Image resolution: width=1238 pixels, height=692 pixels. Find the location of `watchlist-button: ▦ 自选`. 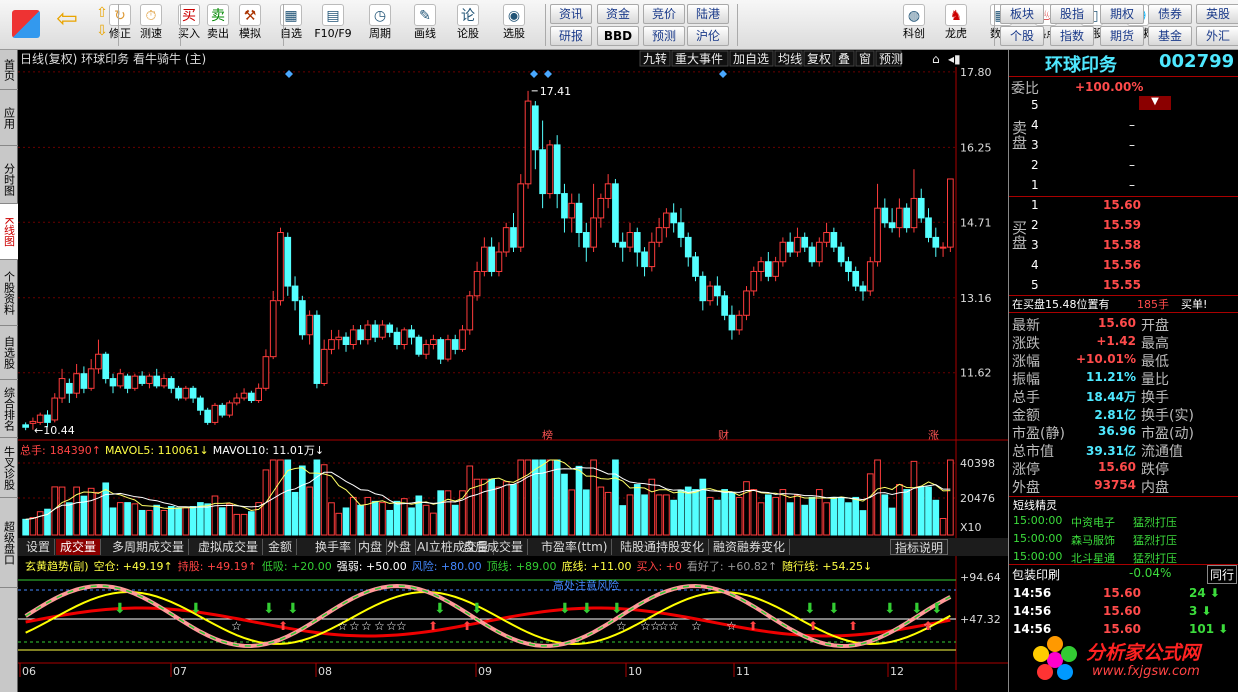

watchlist-button: ▦ 自选 is located at coordinates (291, 25).